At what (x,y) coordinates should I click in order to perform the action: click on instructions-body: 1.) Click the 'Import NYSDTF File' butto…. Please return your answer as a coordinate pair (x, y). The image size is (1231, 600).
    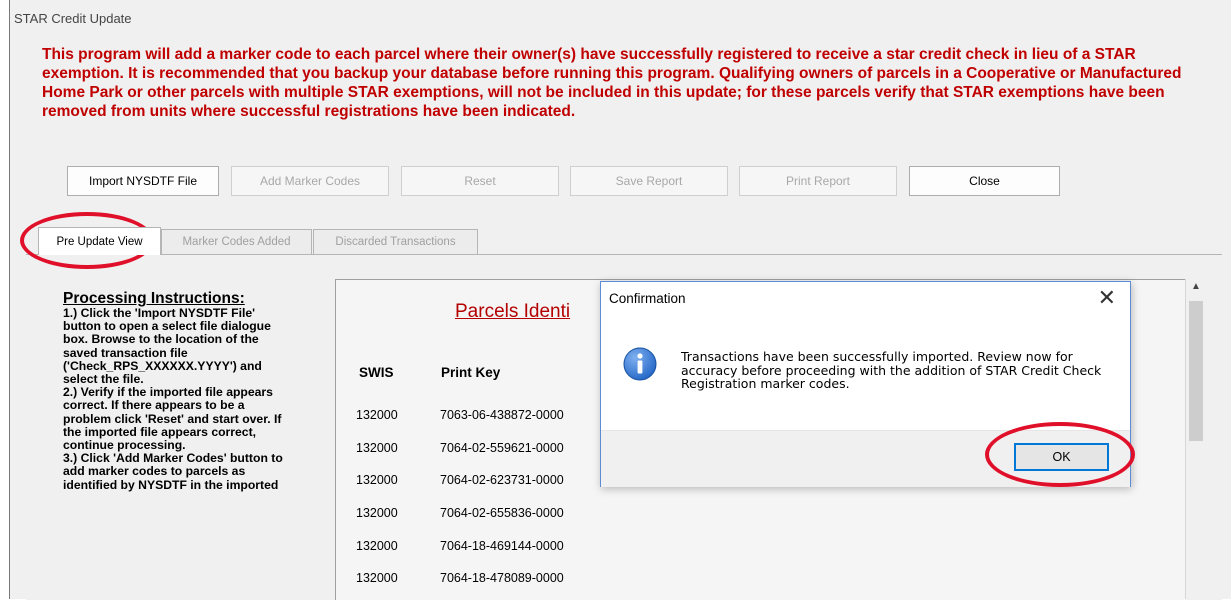
    Looking at the image, I should click on (173, 399).